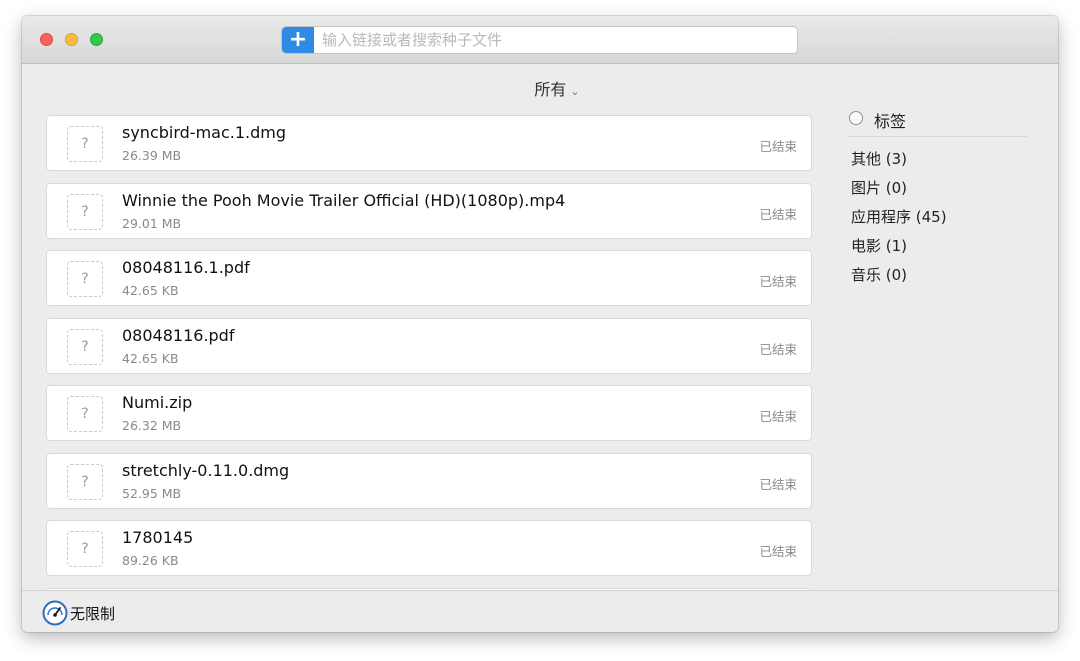 Image resolution: width=1080 pixels, height=661 pixels. I want to click on category-list: 其他 (3) 图片 (0) 应用程序 (45) 电影 (1) 音乐 (0), so click(938, 219).